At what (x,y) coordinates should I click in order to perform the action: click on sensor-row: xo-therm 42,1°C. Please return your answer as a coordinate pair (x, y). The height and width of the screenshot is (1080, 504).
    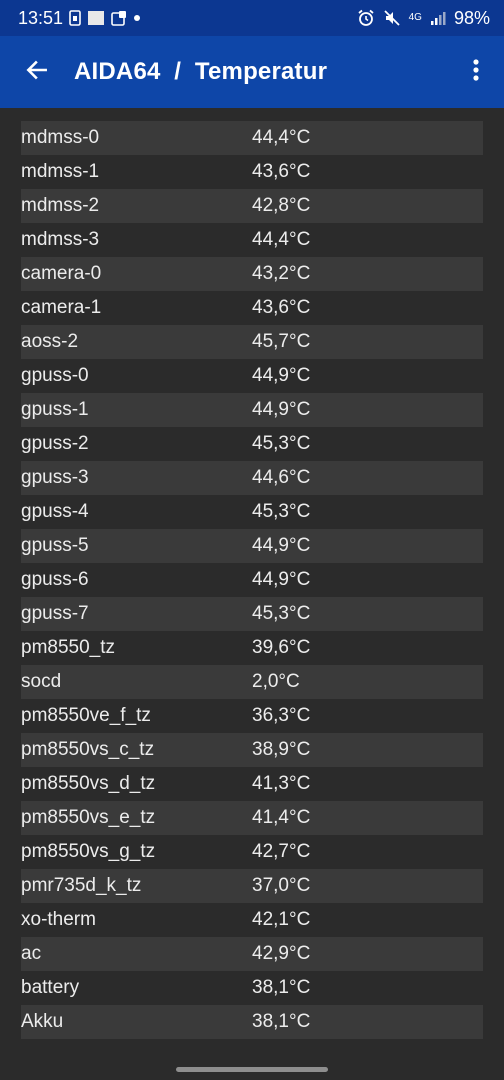
    Looking at the image, I should click on (252, 920).